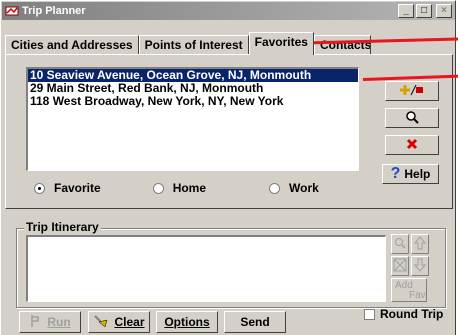 The image size is (458, 335). I want to click on move-up-button, so click(420, 244).